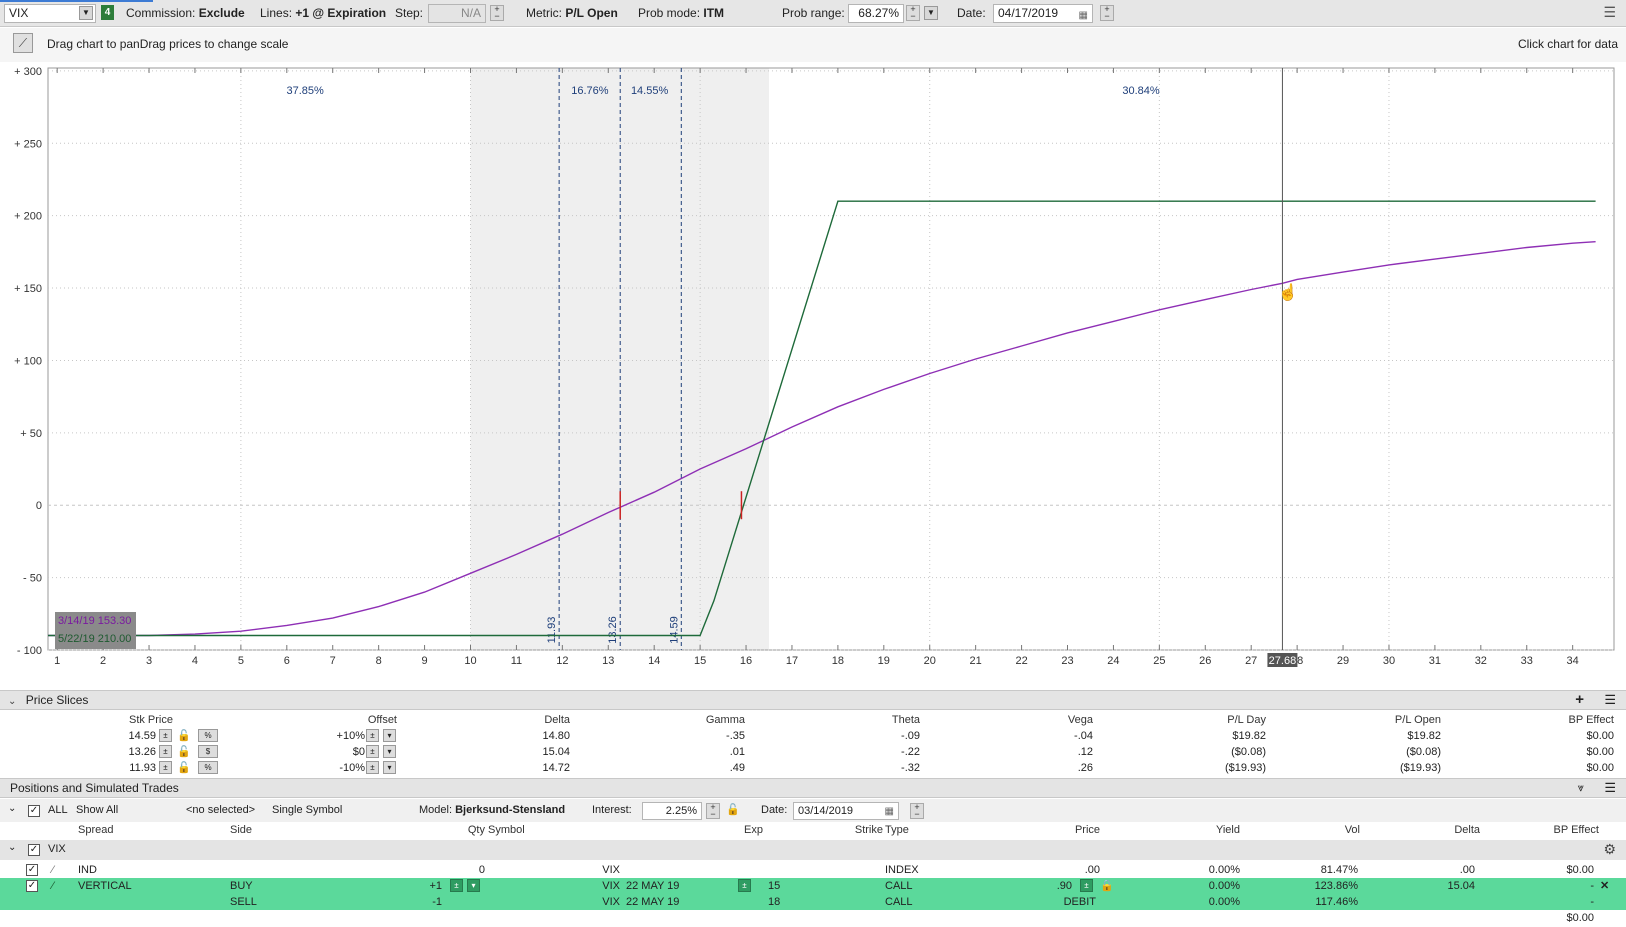 The width and height of the screenshot is (1626, 927). What do you see at coordinates (39, 506) in the screenshot?
I see `y-tick-label: 0` at bounding box center [39, 506].